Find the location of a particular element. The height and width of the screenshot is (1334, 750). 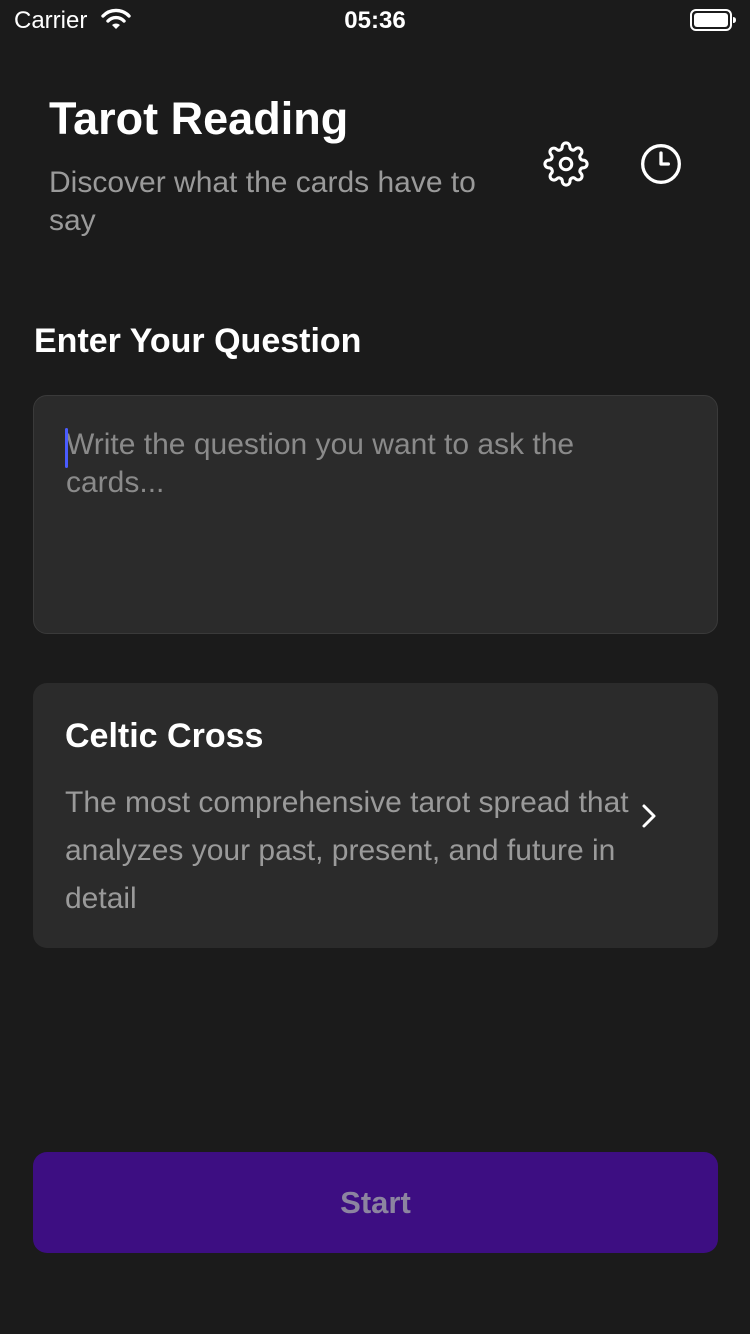

gear-icon is located at coordinates (566, 164).